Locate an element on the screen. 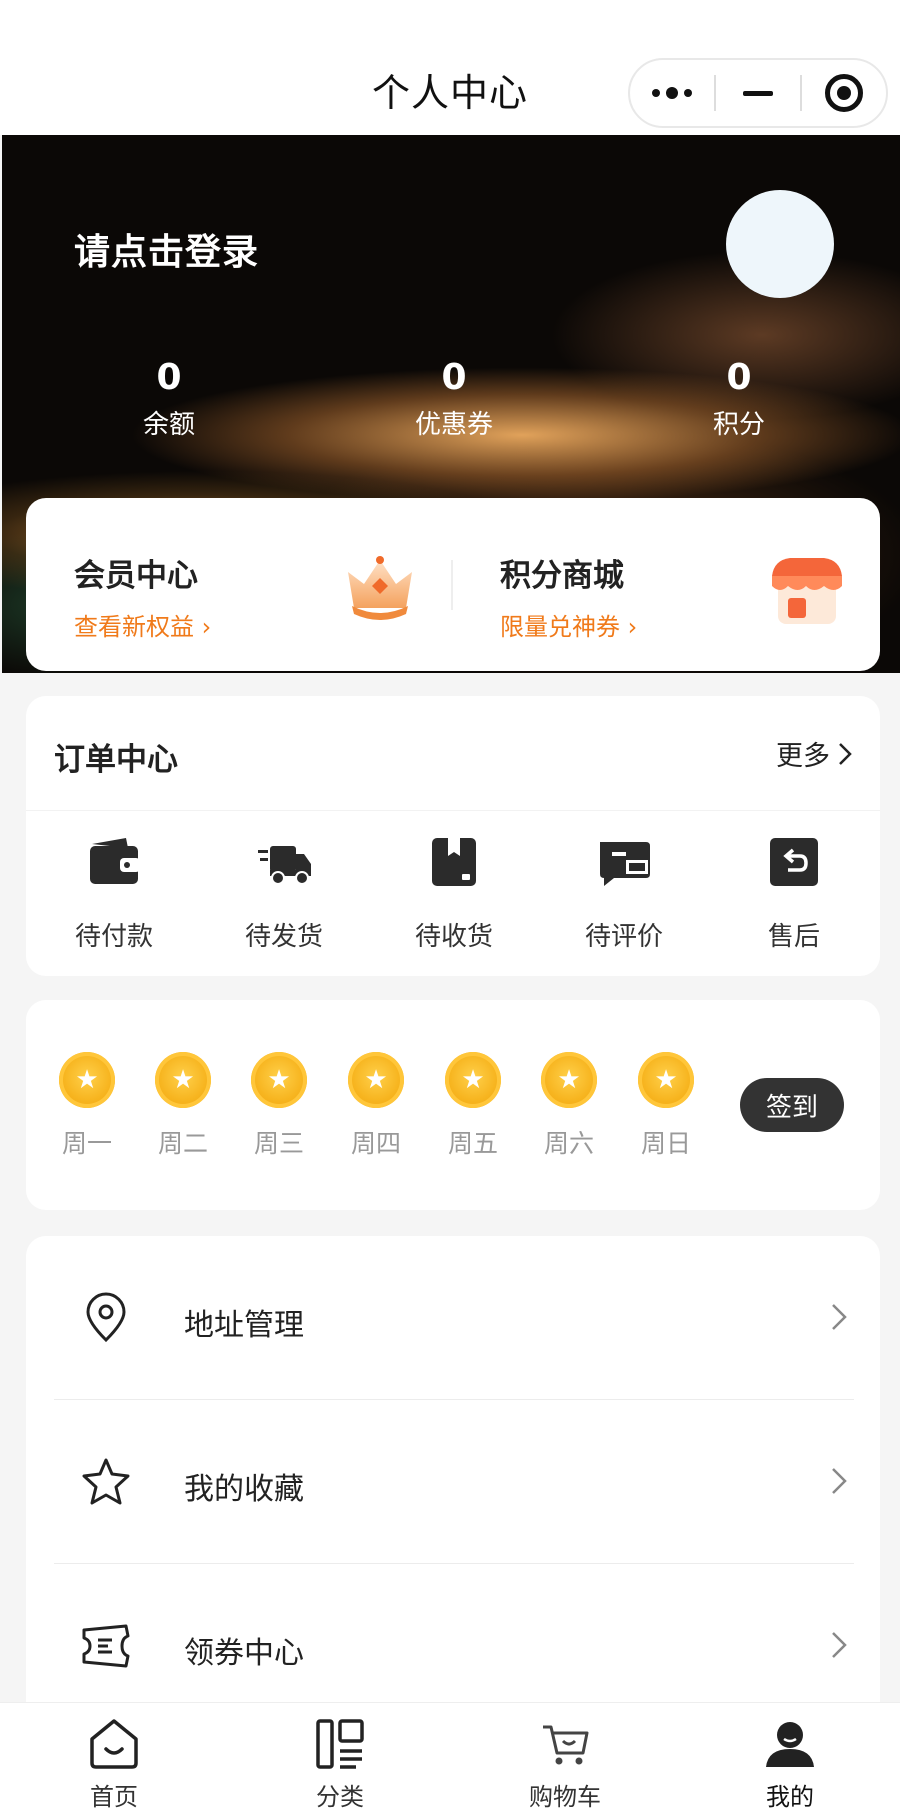 The image size is (900, 1815). day-label: 周二 is located at coordinates (182, 1143).